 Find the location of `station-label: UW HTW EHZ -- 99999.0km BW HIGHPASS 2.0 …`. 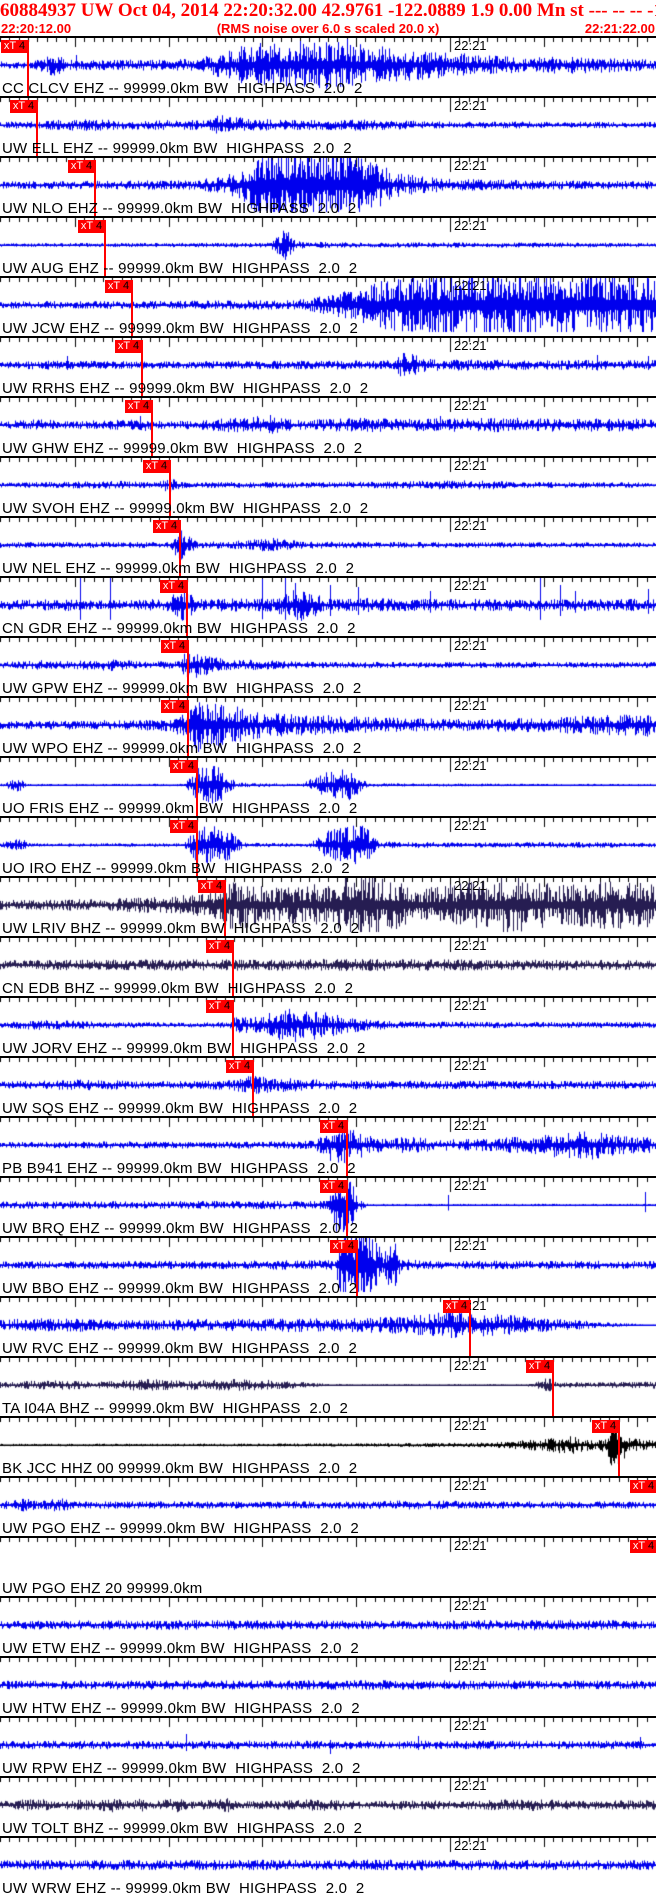

station-label: UW HTW EHZ -- 99999.0km BW HIGHPASS 2.0 … is located at coordinates (181, 1708).